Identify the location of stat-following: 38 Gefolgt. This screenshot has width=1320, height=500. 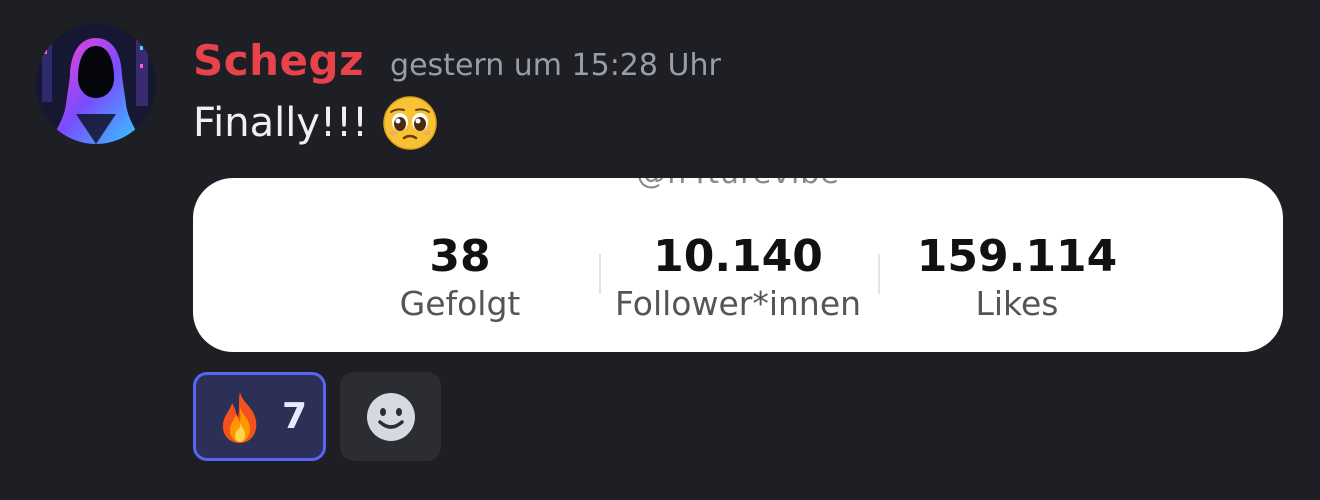
(460, 277).